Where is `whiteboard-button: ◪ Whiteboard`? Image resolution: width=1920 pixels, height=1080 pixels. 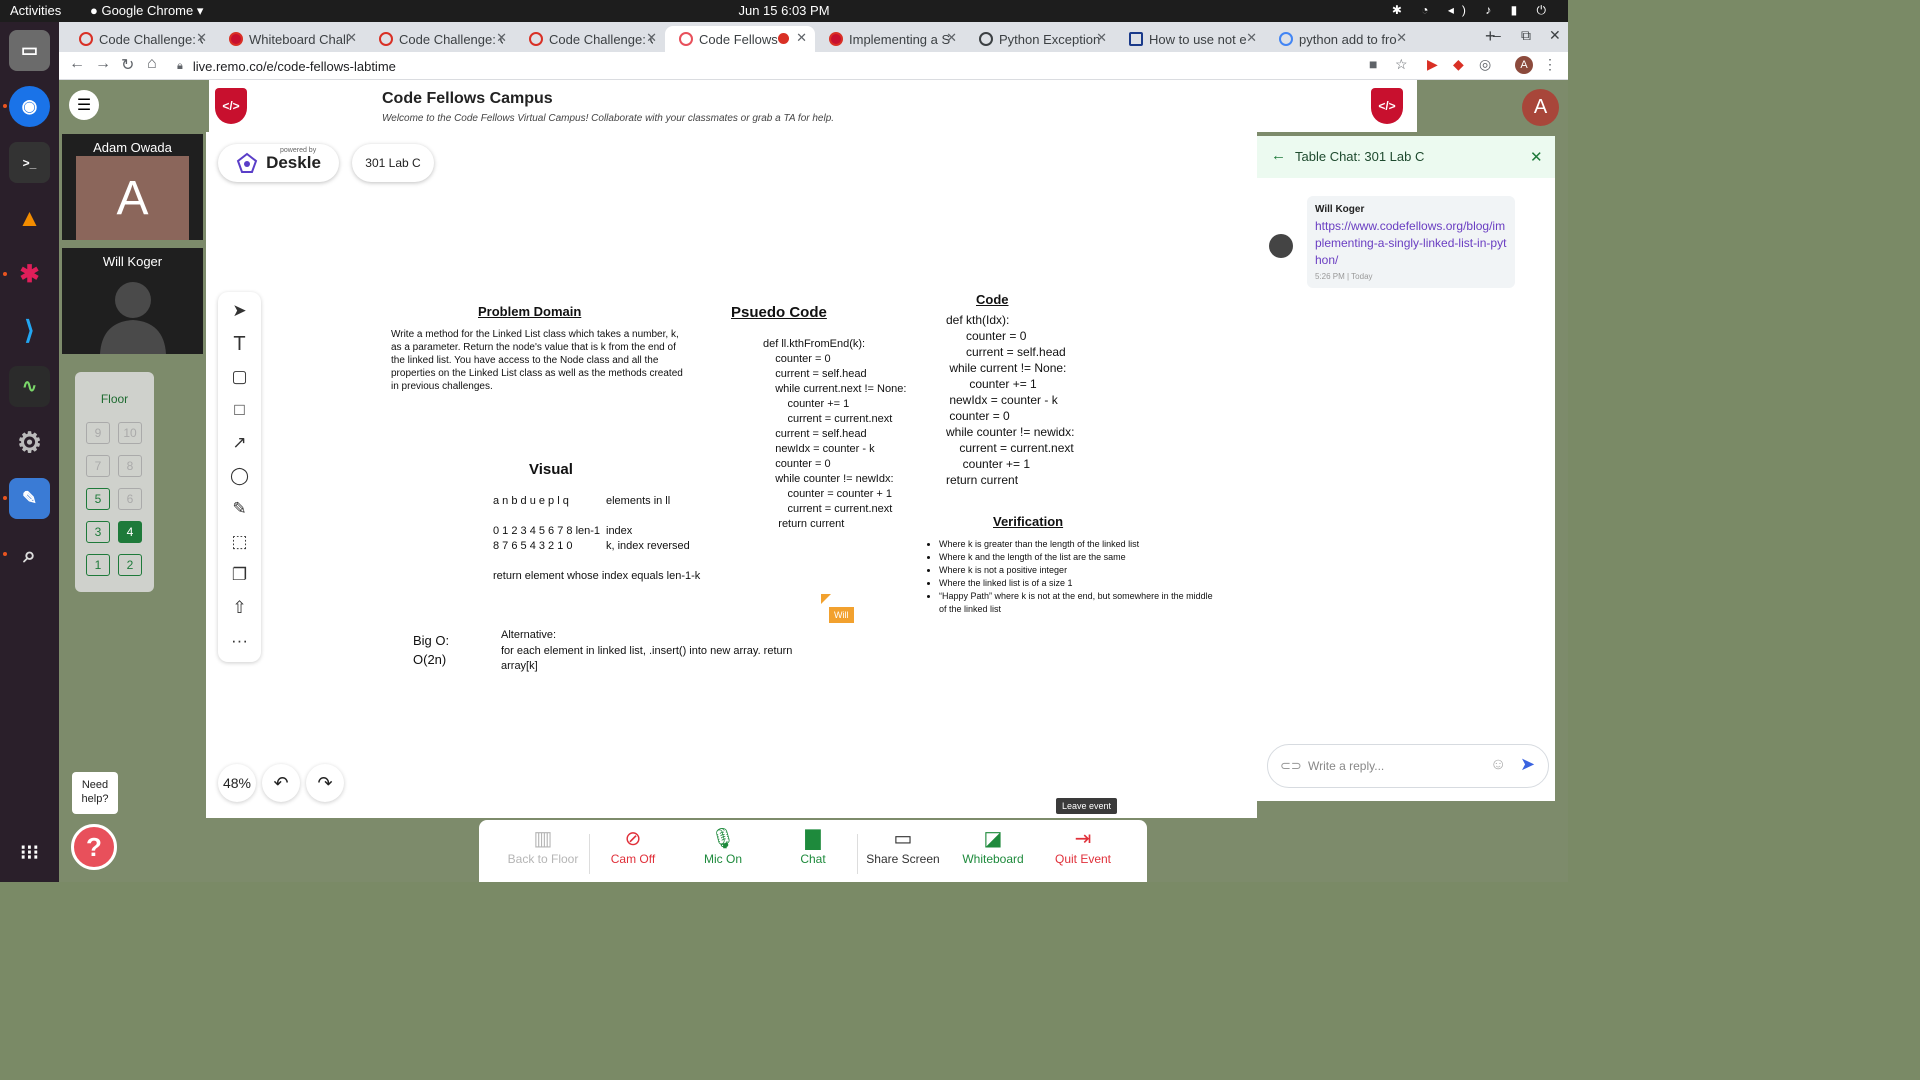 whiteboard-button: ◪ Whiteboard is located at coordinates (993, 852).